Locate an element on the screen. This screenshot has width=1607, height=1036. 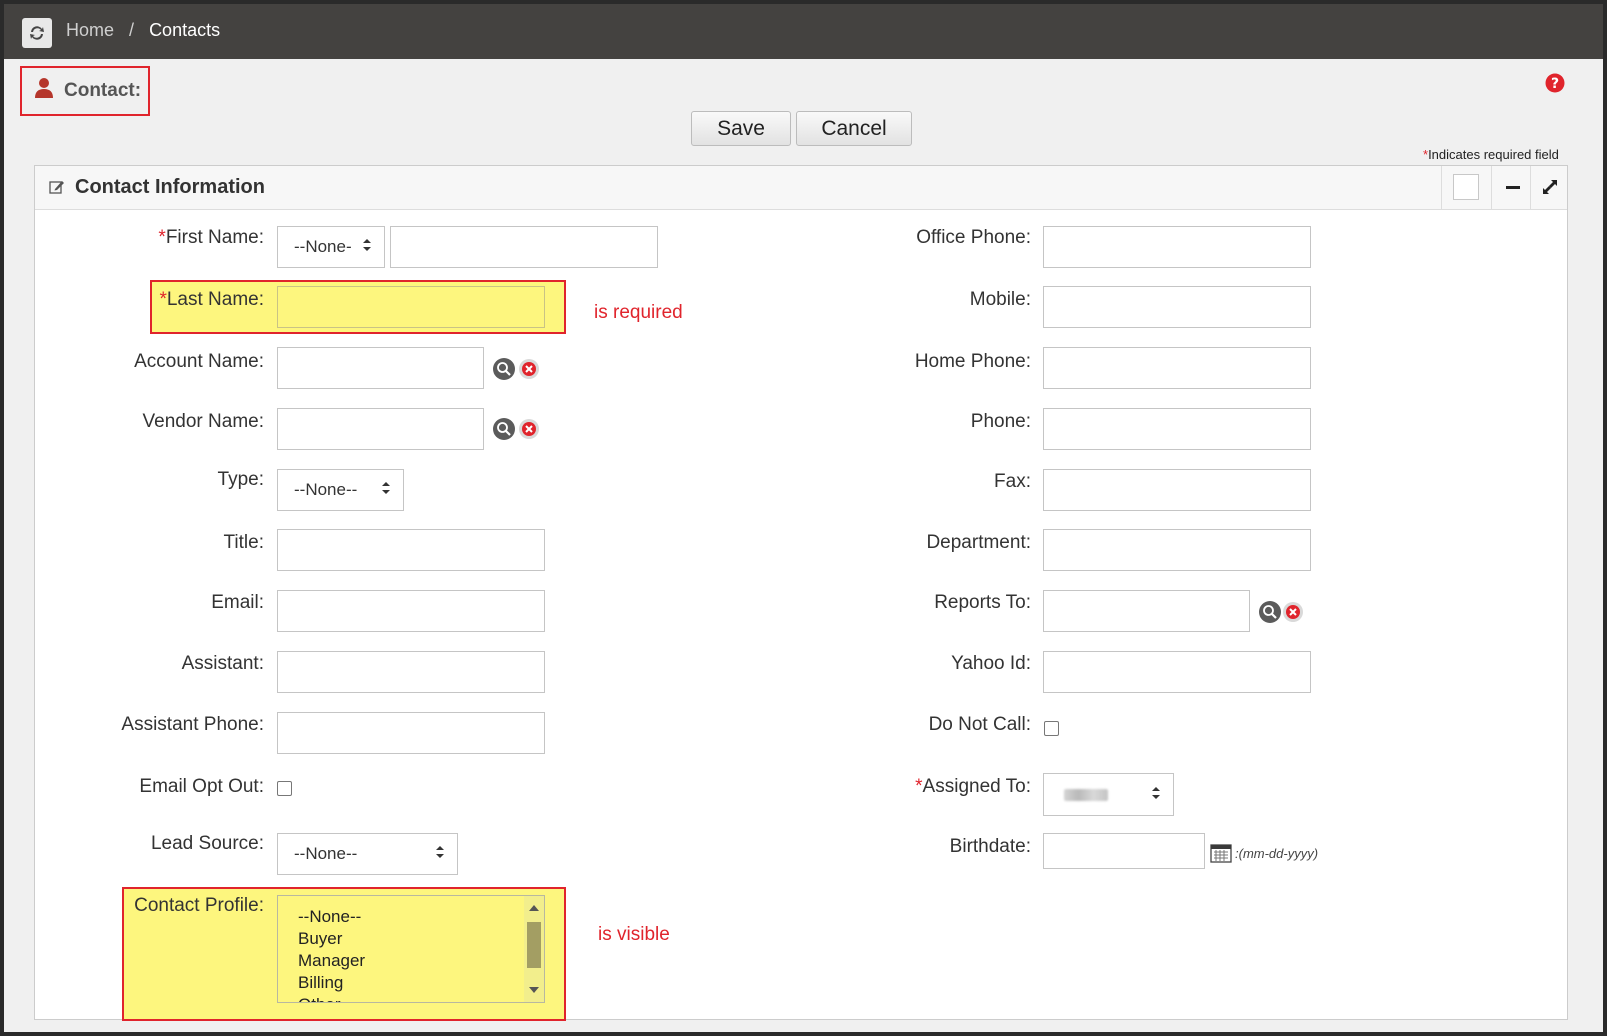
reports-to-label: Reports To: is located at coordinates (982, 602).